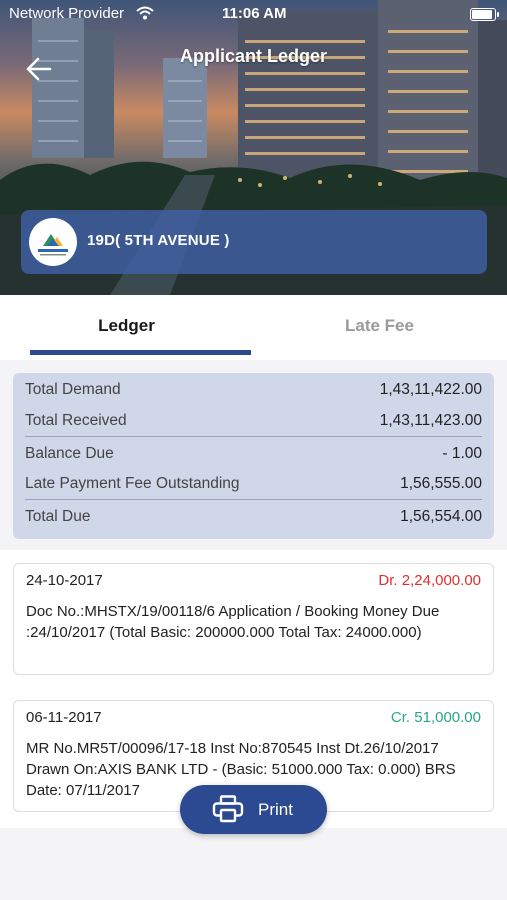 Image resolution: width=507 pixels, height=900 pixels. I want to click on tab-bar: Ledger Late Fee, so click(253, 327).